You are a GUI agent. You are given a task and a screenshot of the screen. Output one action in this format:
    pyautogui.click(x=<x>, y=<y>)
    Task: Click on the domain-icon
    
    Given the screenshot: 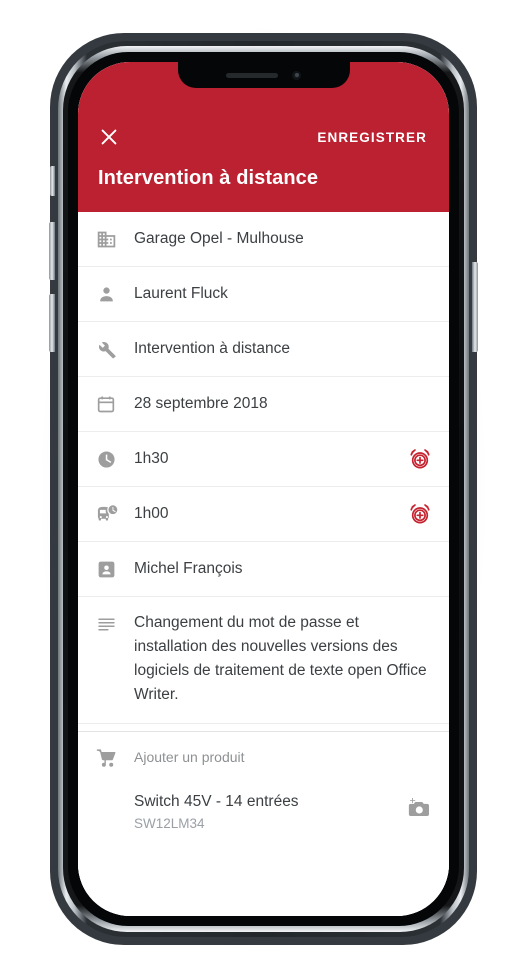 What is the action you would take?
    pyautogui.click(x=113, y=239)
    